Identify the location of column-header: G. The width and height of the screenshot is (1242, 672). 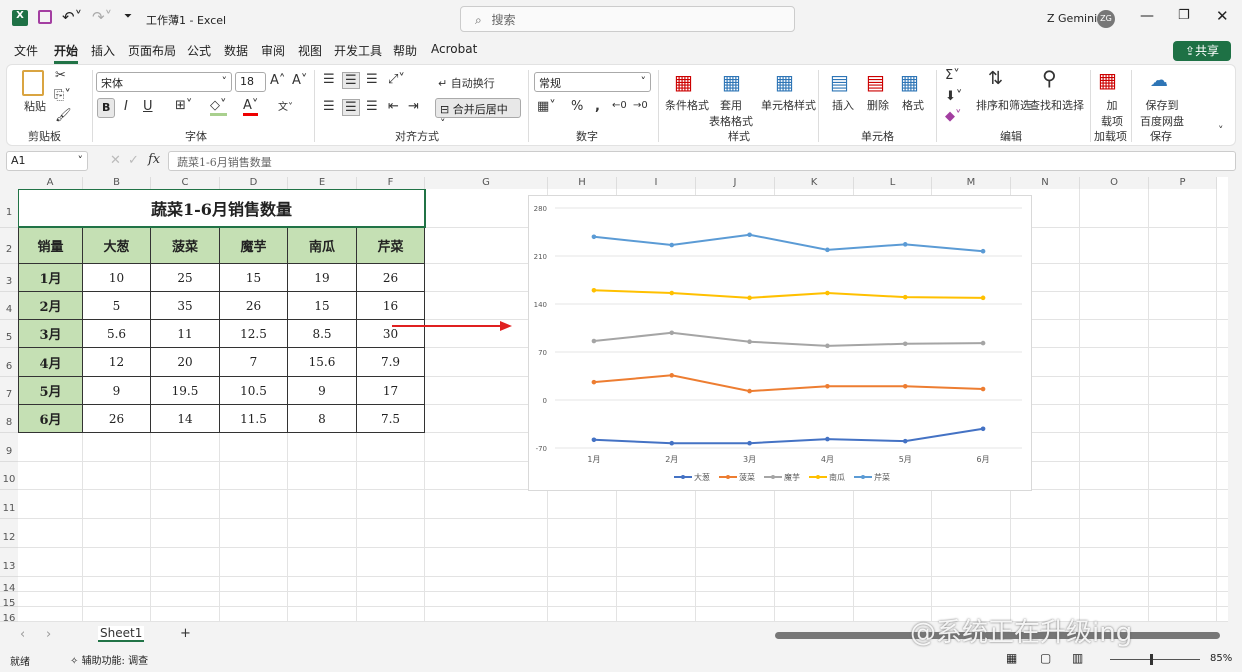
(486, 183).